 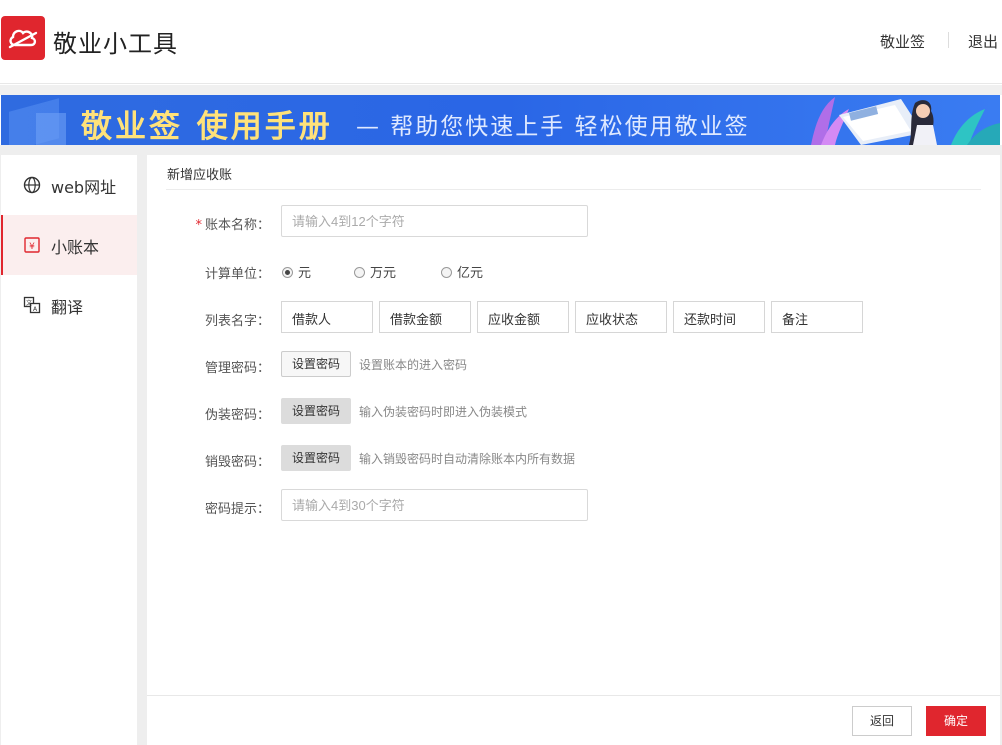 I want to click on column-name-field: 应收金额, so click(x=523, y=317).